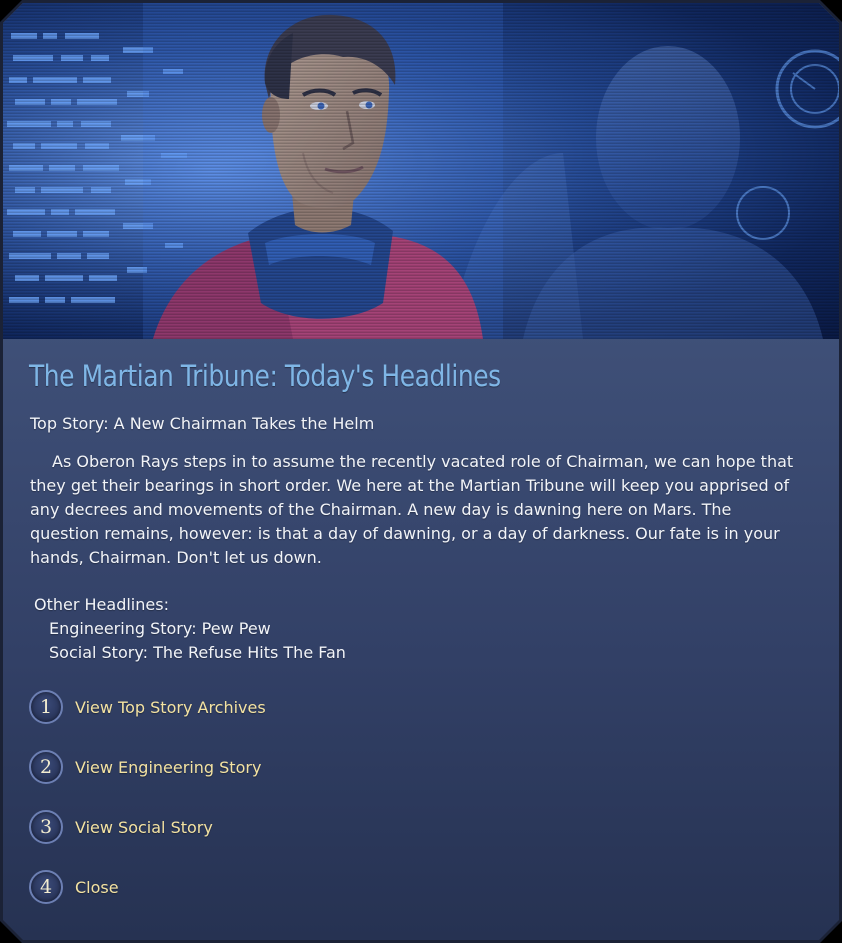 The width and height of the screenshot is (842, 943). What do you see at coordinates (202, 423) in the screenshot?
I see `top-story-heading: Top Story: A New Chairman Takes the Helm` at bounding box center [202, 423].